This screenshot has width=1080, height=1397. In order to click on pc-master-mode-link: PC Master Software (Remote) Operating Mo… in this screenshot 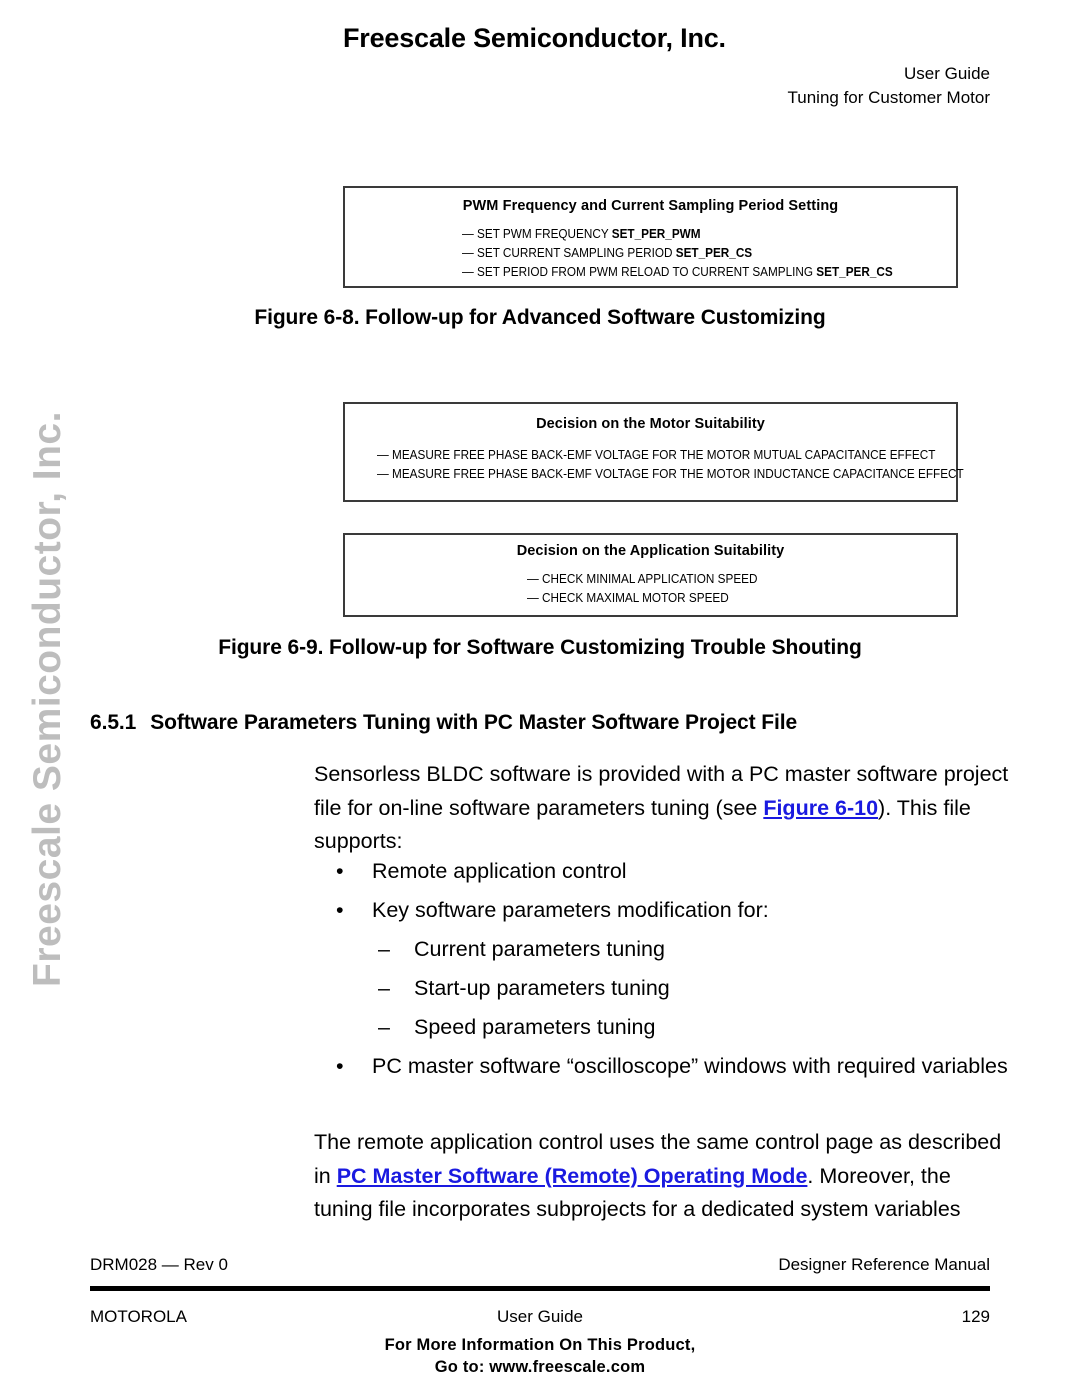, I will do `click(572, 1176)`.